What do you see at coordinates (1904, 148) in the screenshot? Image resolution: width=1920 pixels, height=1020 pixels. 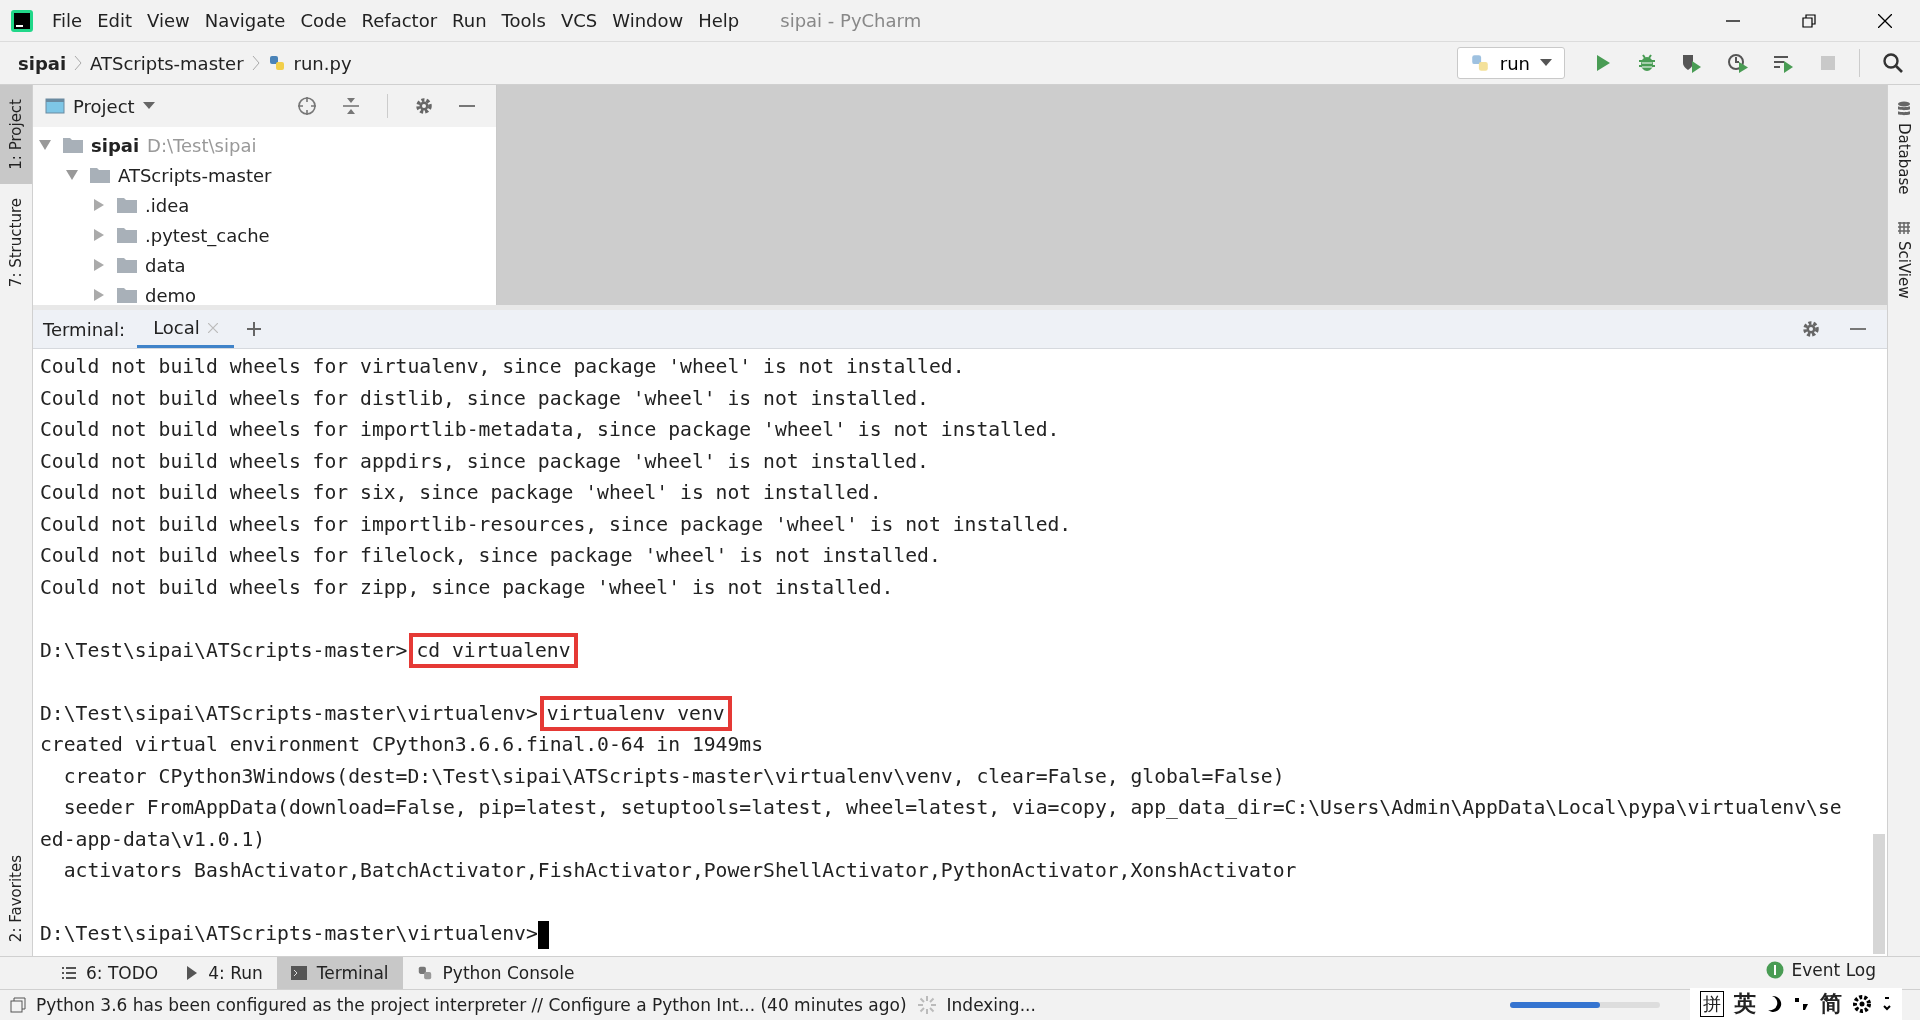 I see `tool-window-tab: Database` at bounding box center [1904, 148].